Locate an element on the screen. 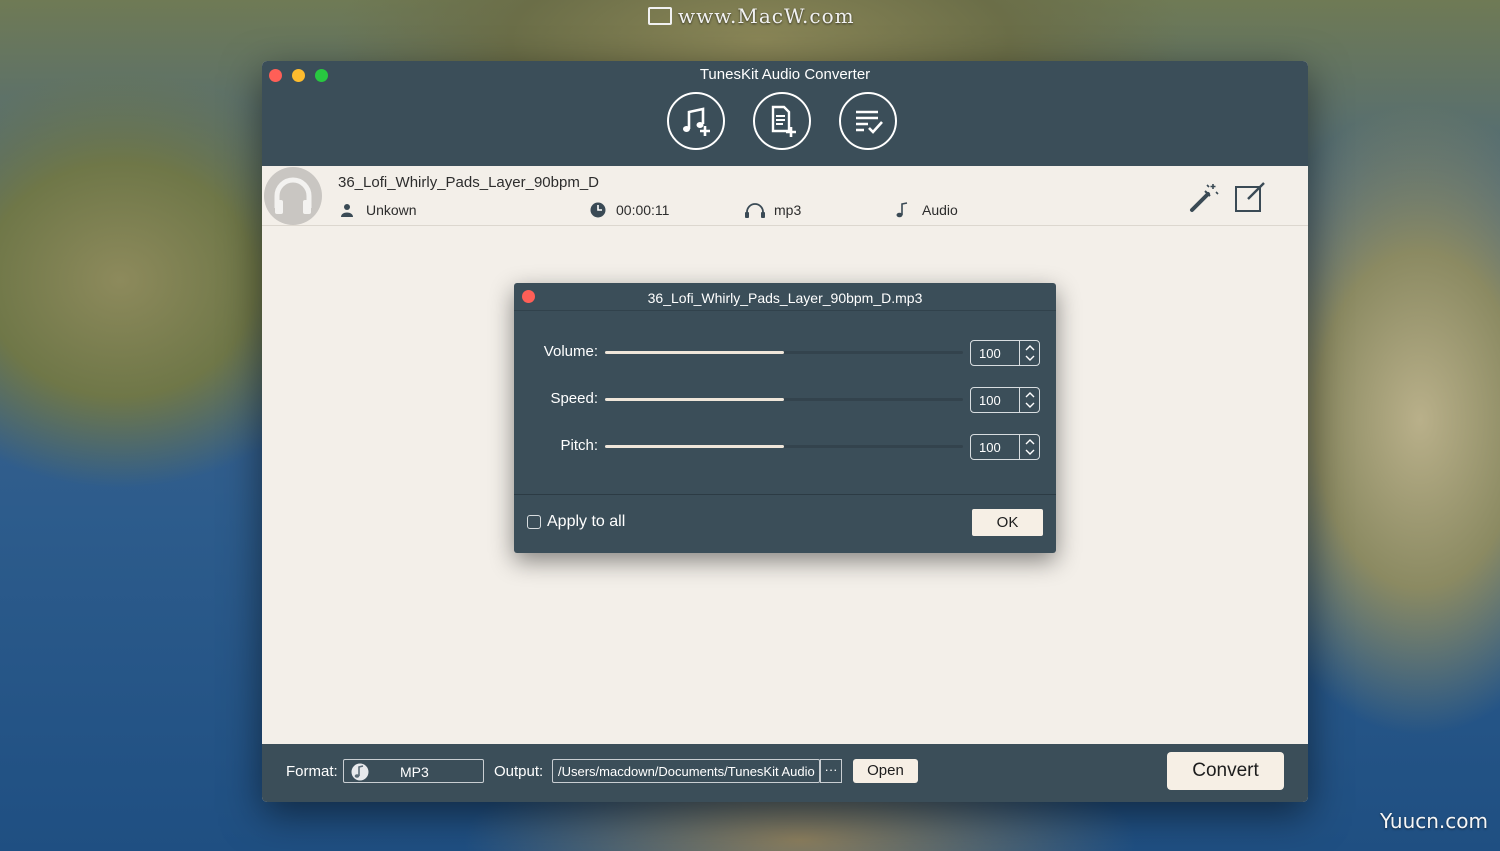 This screenshot has height=851, width=1500. converted-list-icon is located at coordinates (869, 122).